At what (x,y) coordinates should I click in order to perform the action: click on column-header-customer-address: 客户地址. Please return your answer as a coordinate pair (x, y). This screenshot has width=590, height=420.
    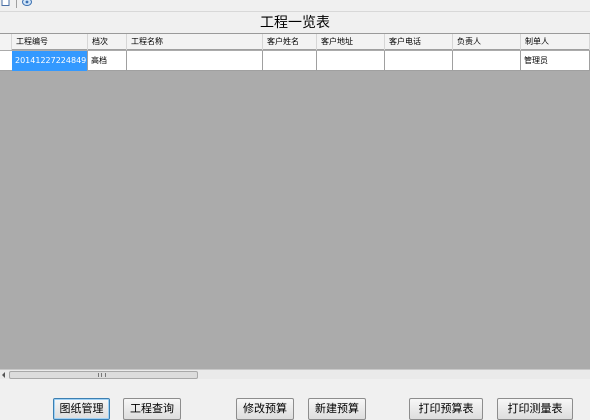
    Looking at the image, I should click on (351, 42).